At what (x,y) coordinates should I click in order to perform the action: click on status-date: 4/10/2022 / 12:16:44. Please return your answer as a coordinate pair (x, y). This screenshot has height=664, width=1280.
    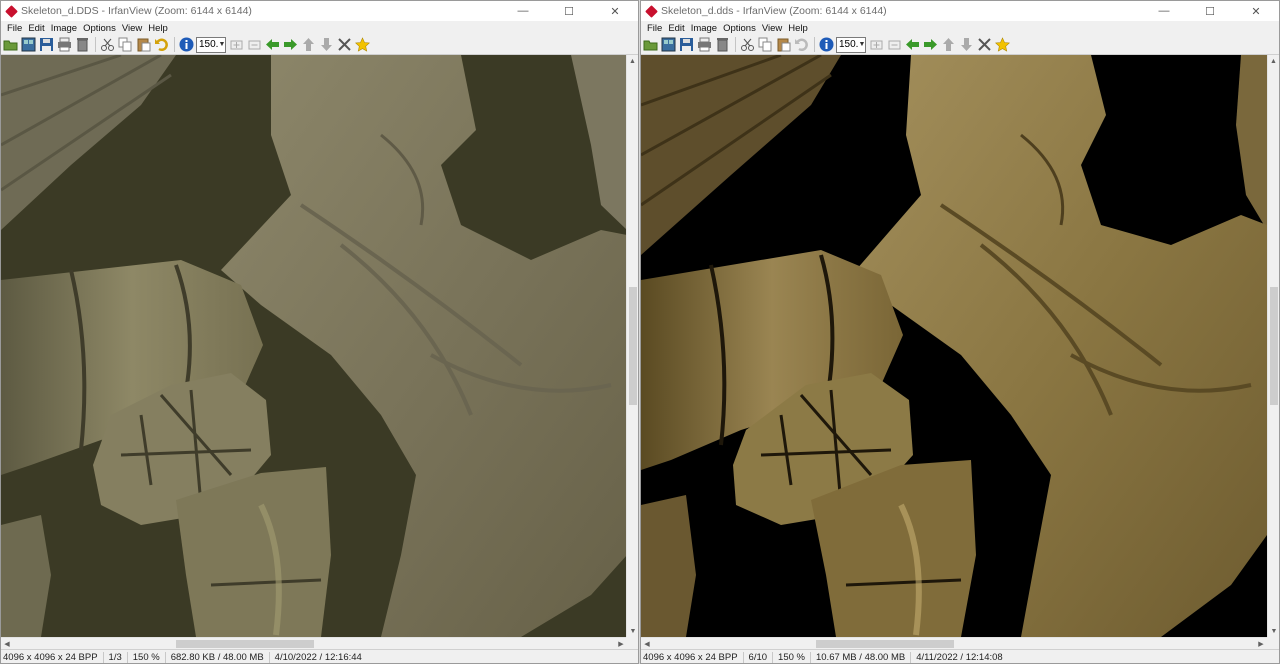
    Looking at the image, I should click on (318, 657).